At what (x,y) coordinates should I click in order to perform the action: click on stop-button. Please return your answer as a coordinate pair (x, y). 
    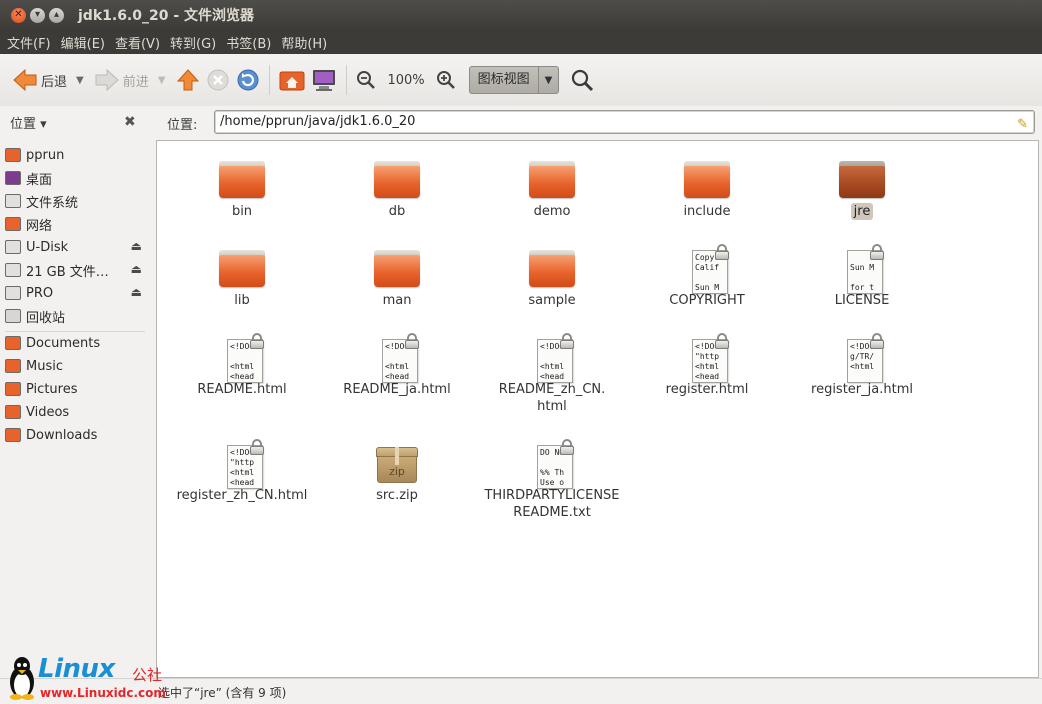
    Looking at the image, I should click on (218, 80).